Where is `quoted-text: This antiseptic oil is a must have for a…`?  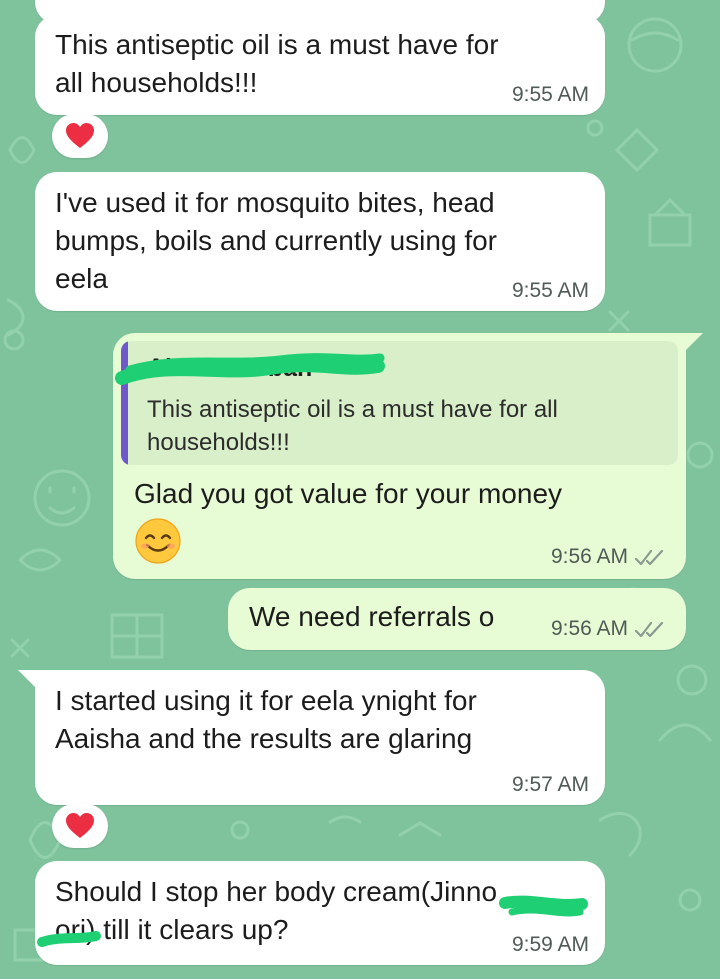
quoted-text: This antiseptic oil is a must have for a… is located at coordinates (352, 426).